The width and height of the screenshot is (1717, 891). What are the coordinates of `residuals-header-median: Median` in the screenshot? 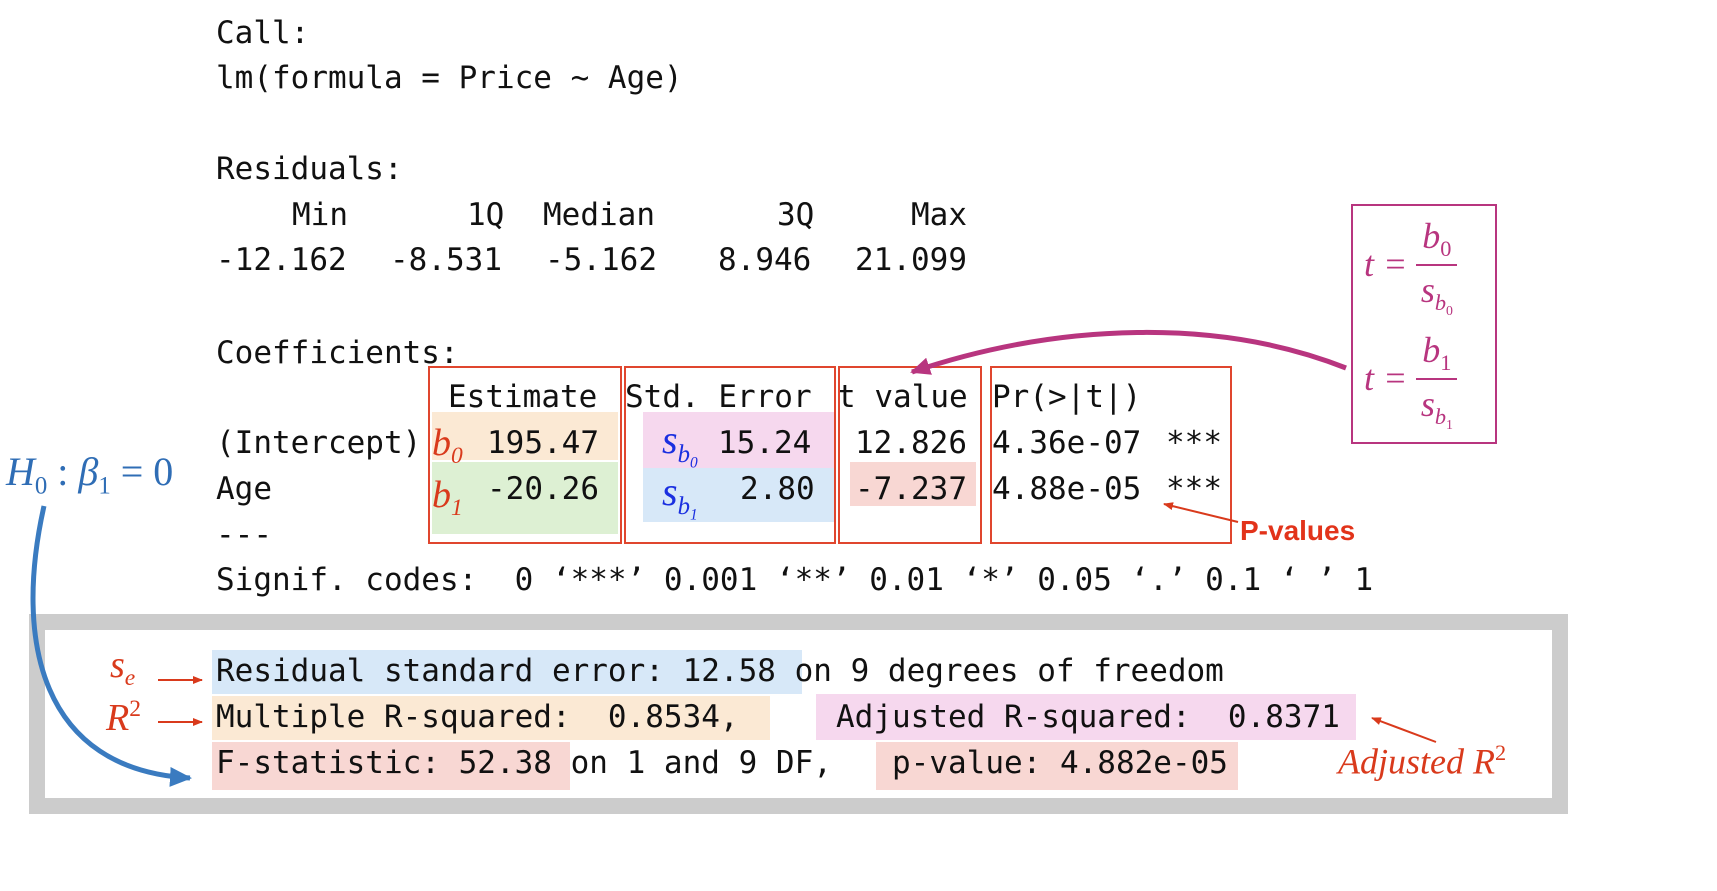 It's located at (599, 215).